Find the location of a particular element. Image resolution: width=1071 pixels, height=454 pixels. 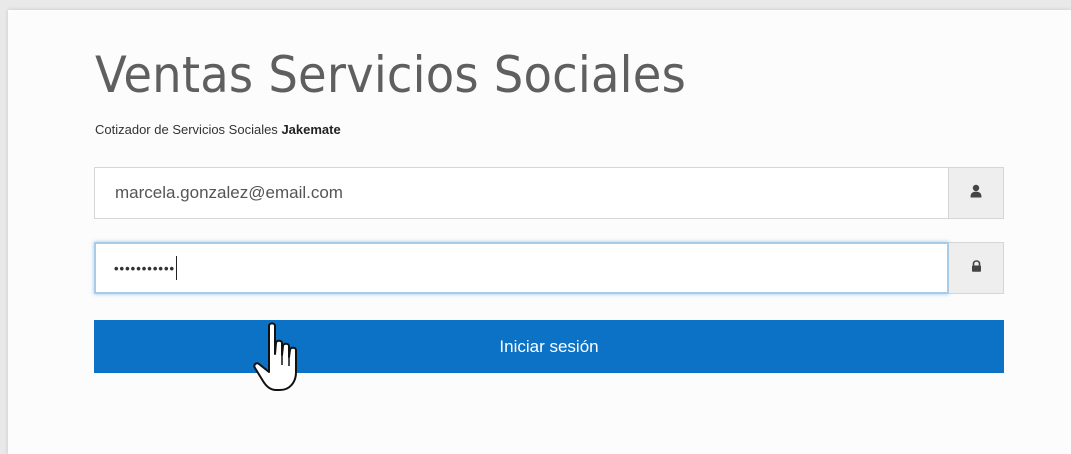

subtitle-text: Cotizador de Servicios Sociales is located at coordinates (186, 129).